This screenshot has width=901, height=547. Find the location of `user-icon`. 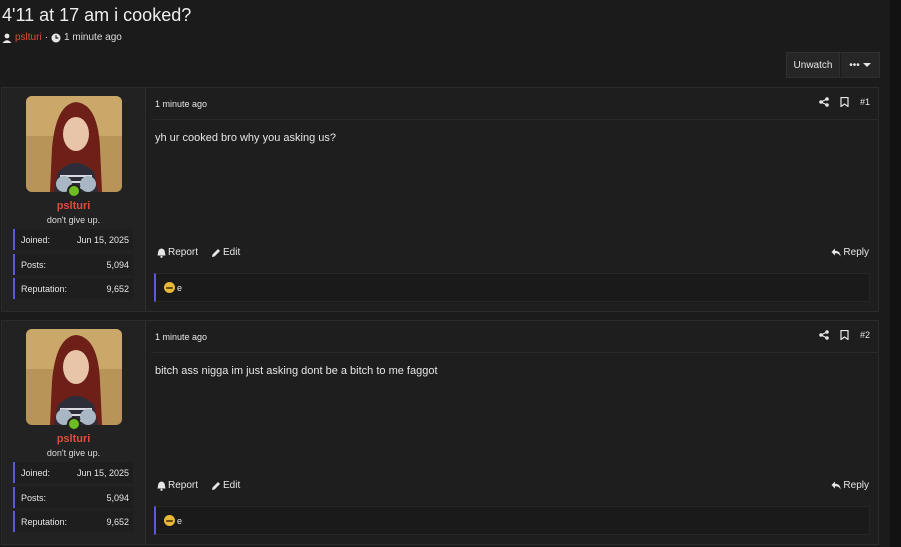

user-icon is located at coordinates (7, 38).